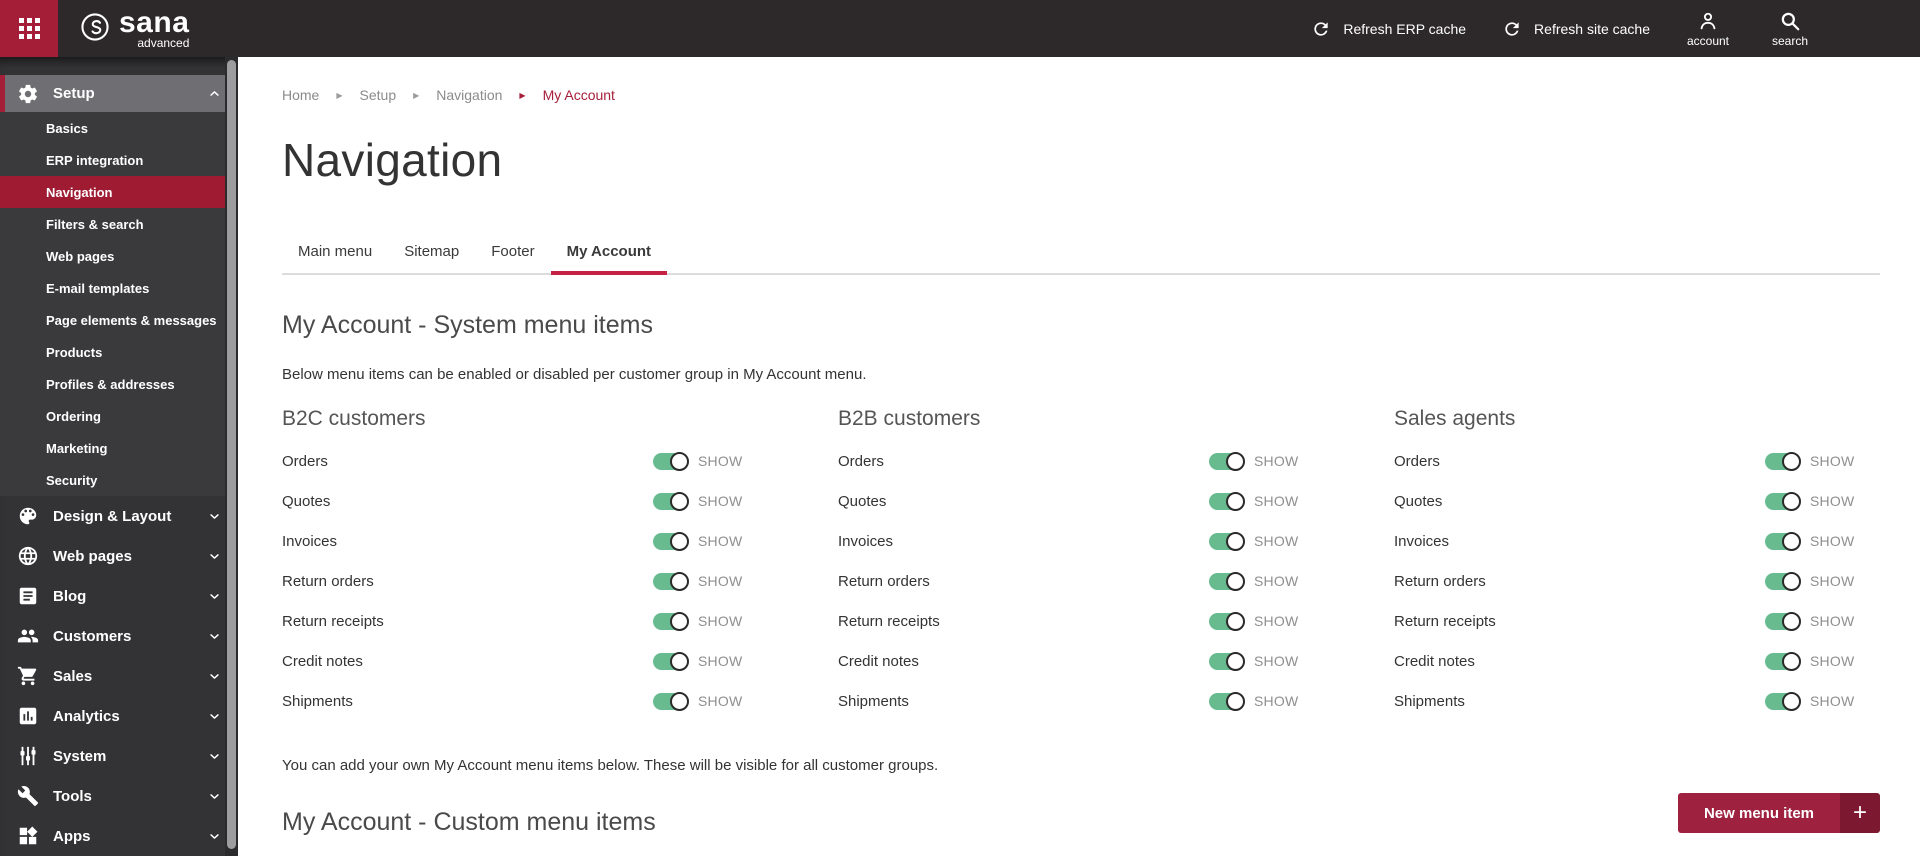 This screenshot has width=1920, height=856. What do you see at coordinates (1227, 541) in the screenshot?
I see `toggle-b2b-customers-invoices` at bounding box center [1227, 541].